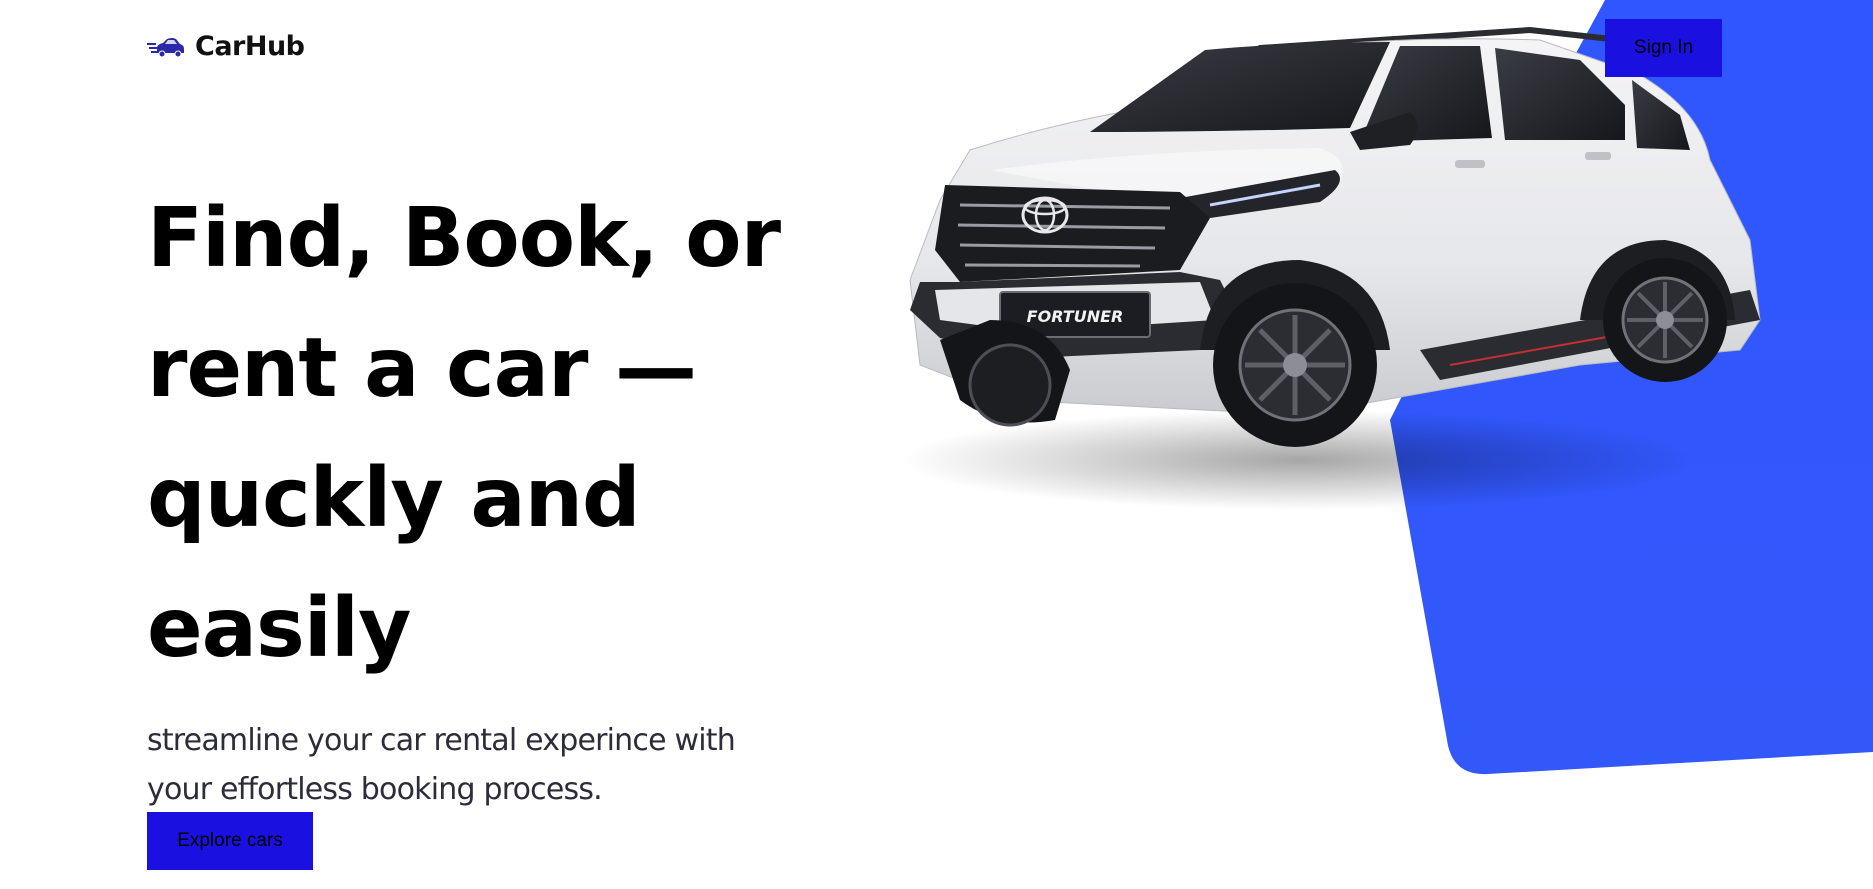  Describe the element at coordinates (936, 48) in the screenshot. I see `navbar: CarHub Sign In` at that location.